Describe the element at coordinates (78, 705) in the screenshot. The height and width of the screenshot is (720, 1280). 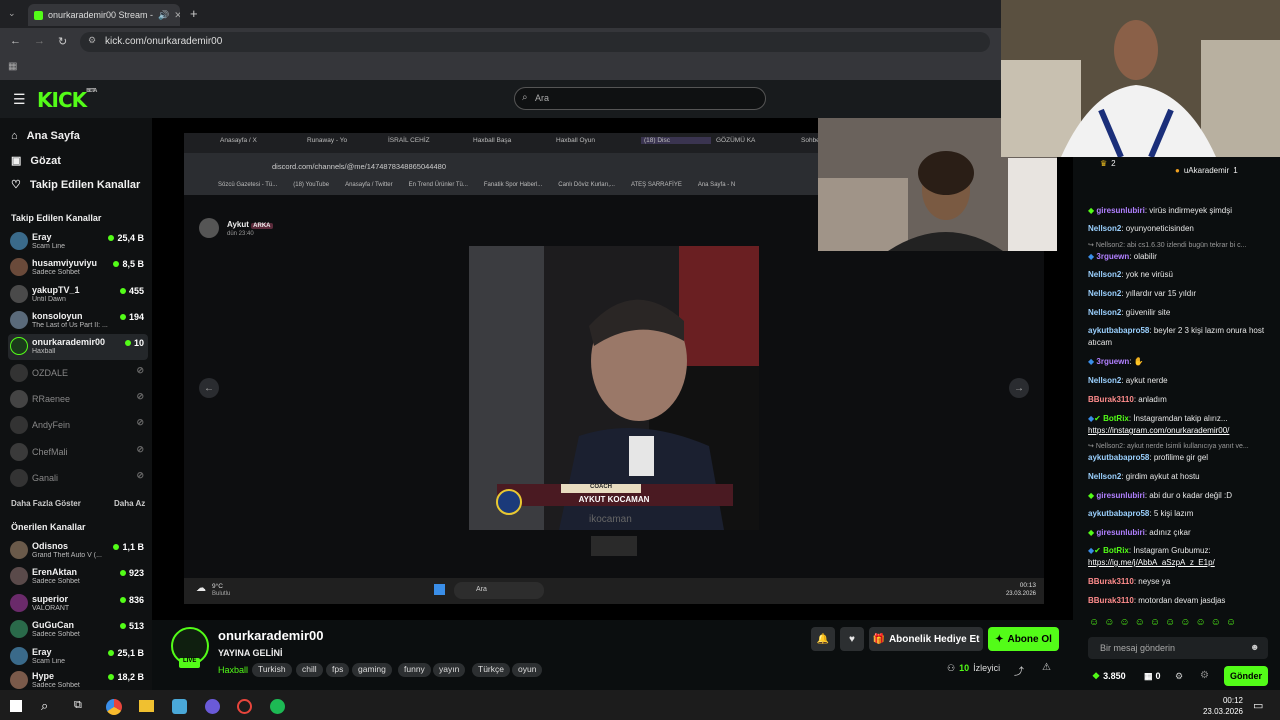
I see `task-view-icon: ⧉` at that location.